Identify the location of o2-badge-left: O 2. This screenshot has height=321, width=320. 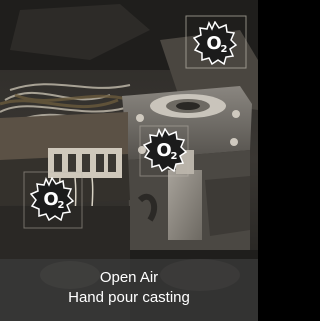
(52, 199).